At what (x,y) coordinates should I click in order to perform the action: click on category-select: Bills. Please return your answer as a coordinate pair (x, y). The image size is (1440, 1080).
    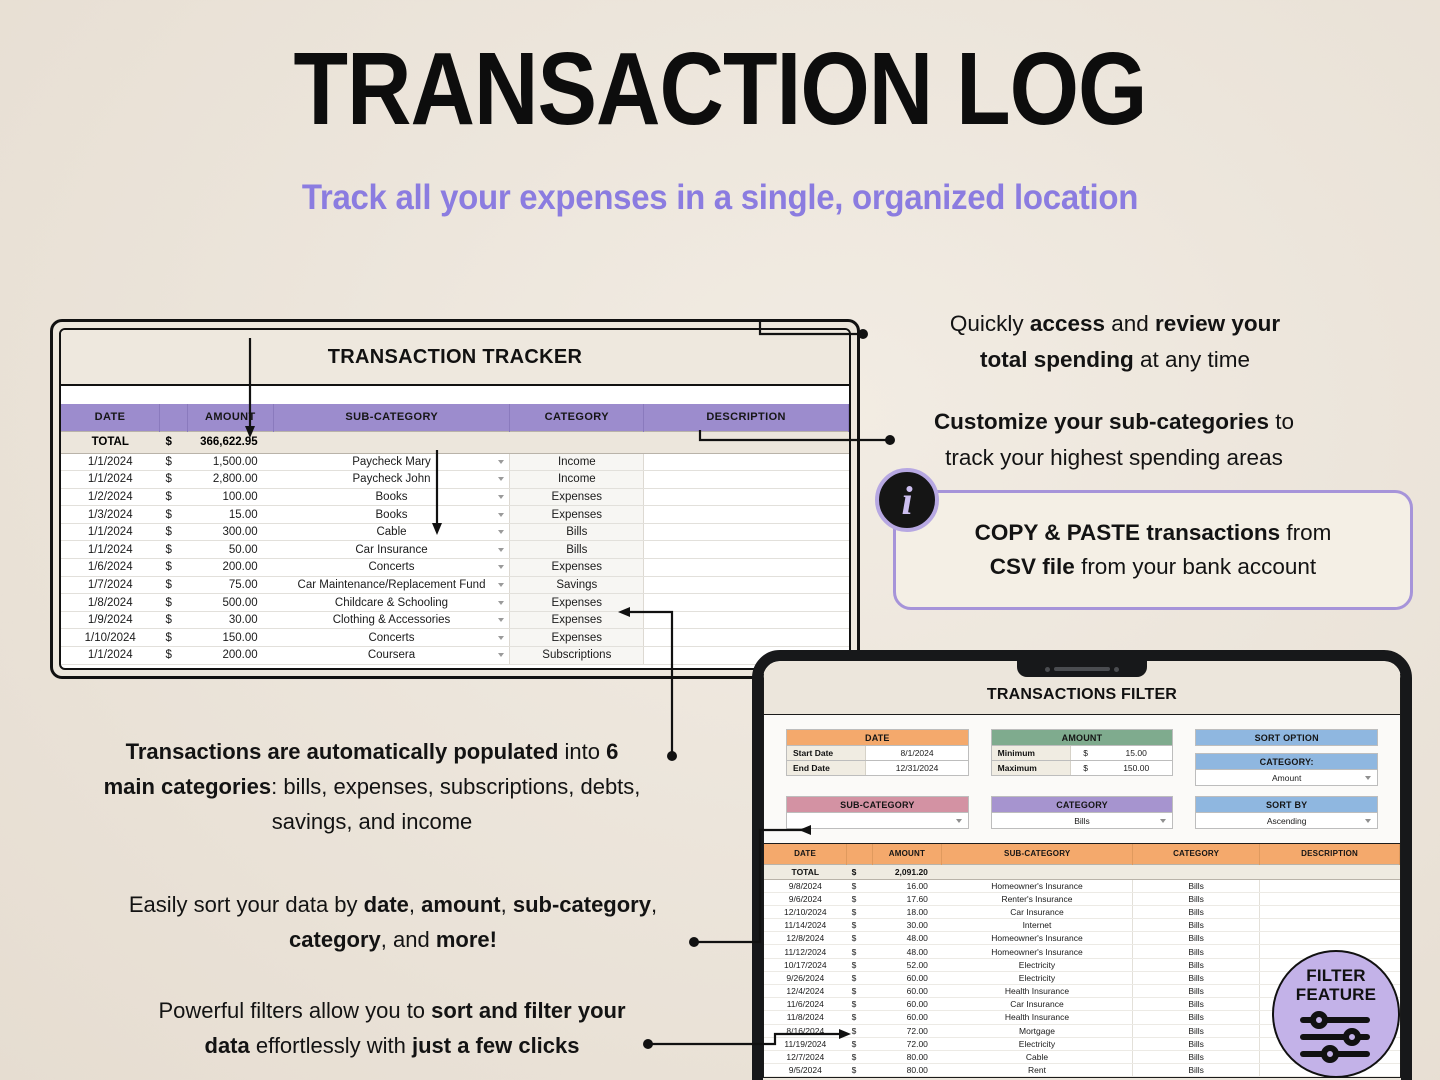
    Looking at the image, I should click on (1082, 821).